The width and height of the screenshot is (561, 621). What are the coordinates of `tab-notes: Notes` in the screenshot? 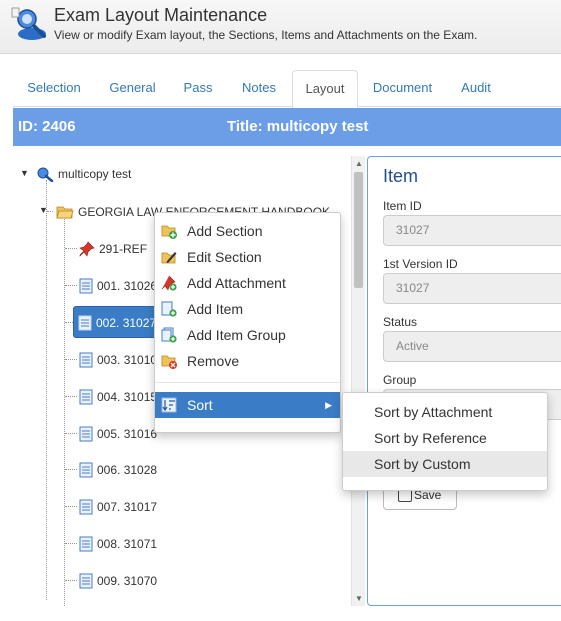 It's located at (259, 88).